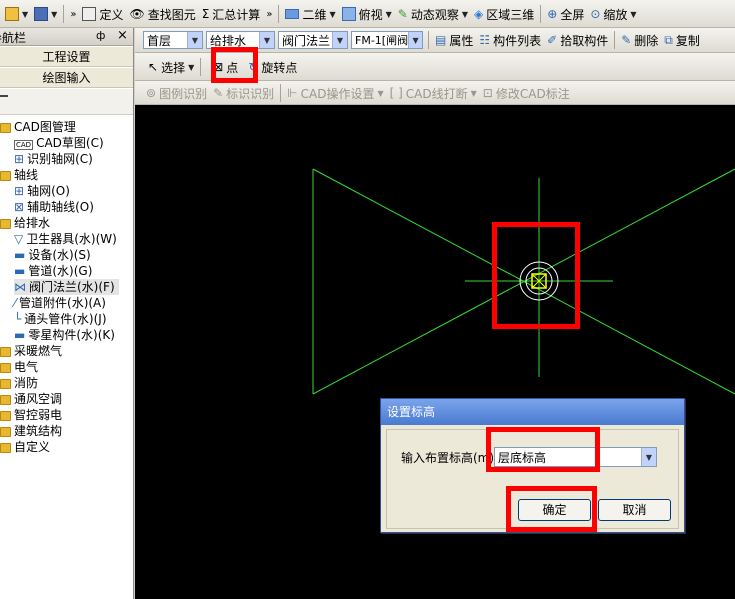 The image size is (735, 599). I want to click on tree-expand-icon, so click(4, 96).